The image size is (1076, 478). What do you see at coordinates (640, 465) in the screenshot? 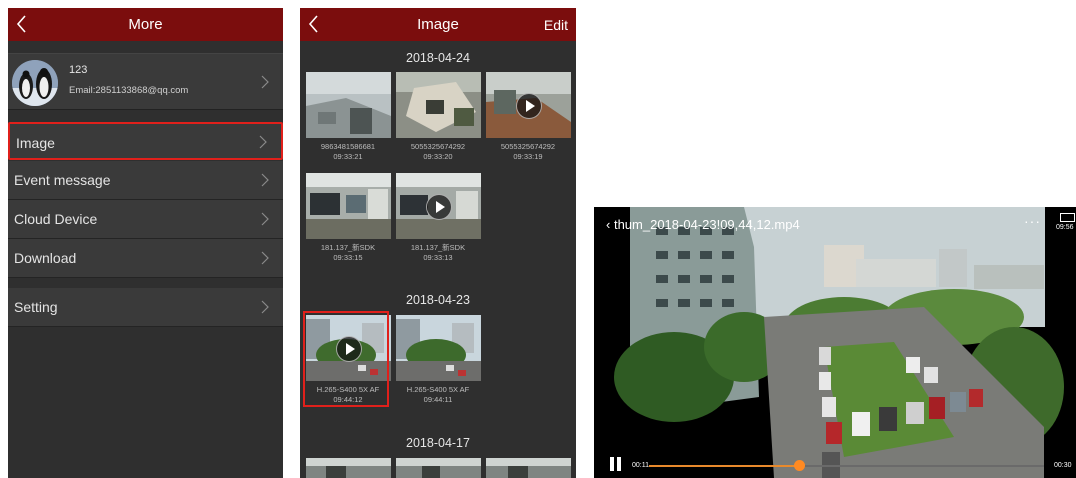
I see `current-time: 00:11` at bounding box center [640, 465].